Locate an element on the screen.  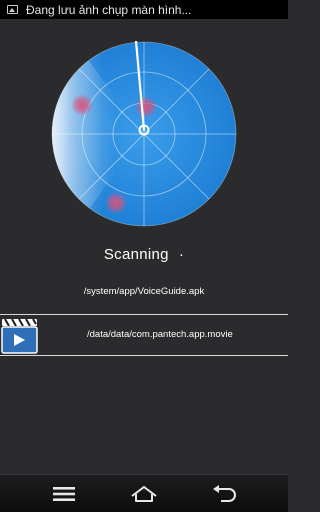
menu-button is located at coordinates (64, 493).